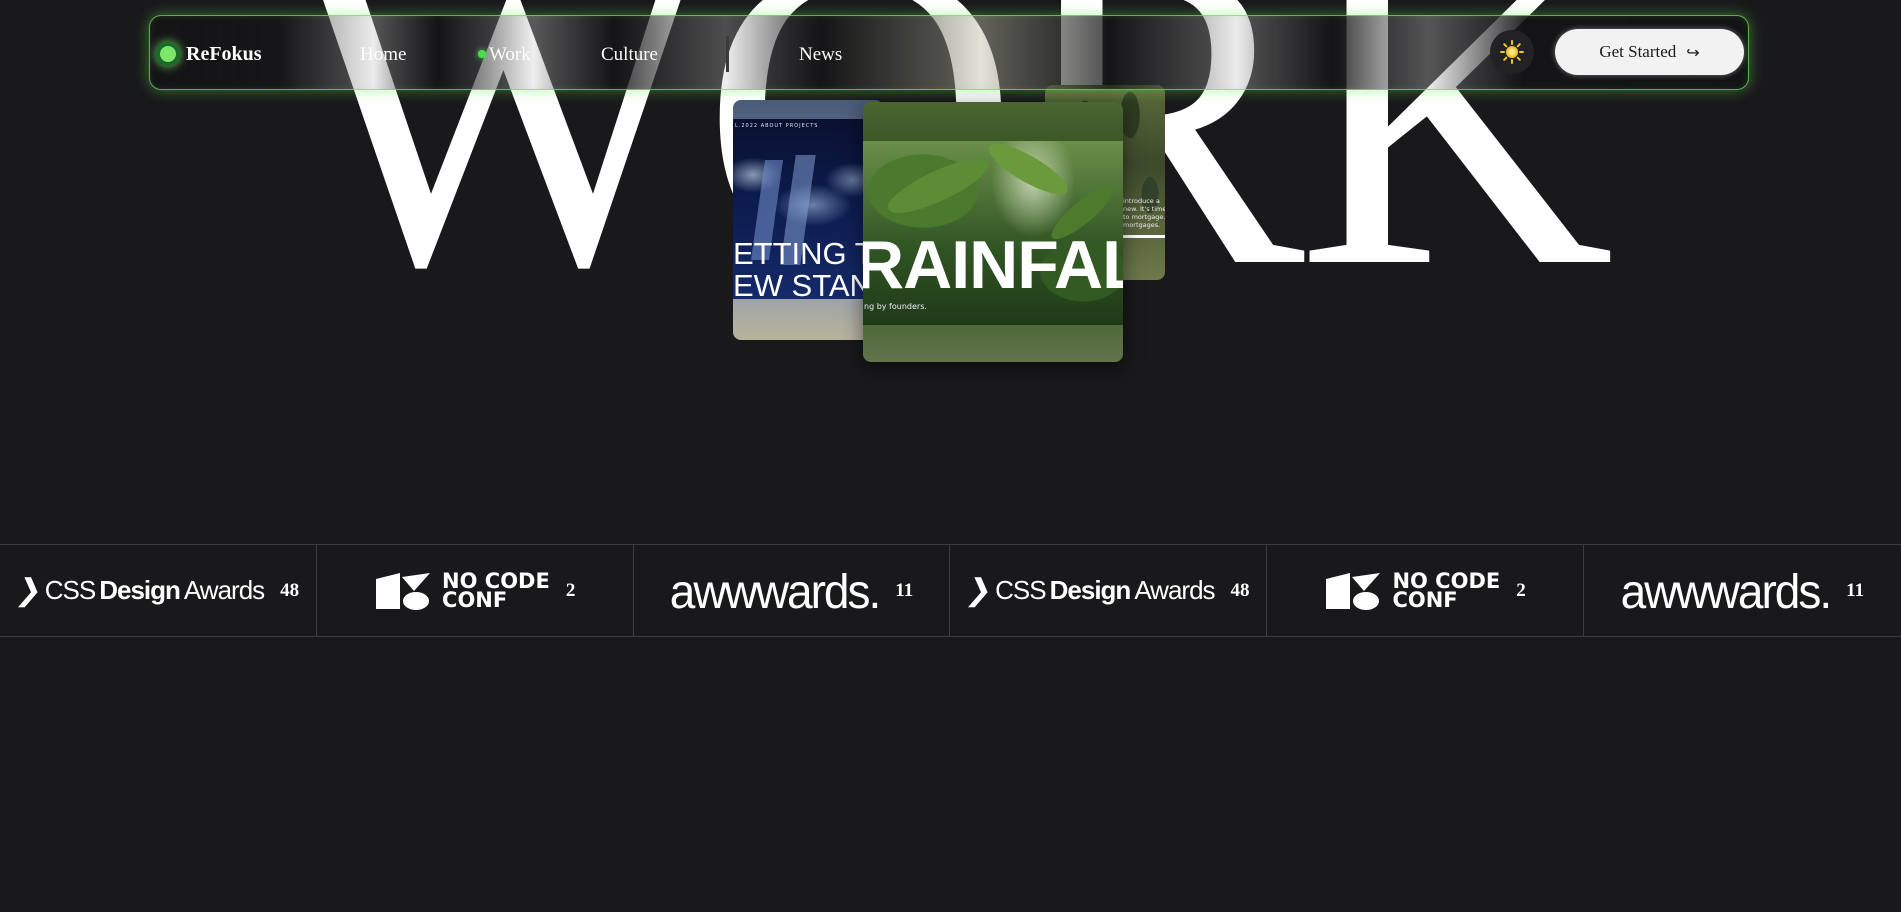  I want to click on get-started-button: Get Started ↪, so click(1649, 52).